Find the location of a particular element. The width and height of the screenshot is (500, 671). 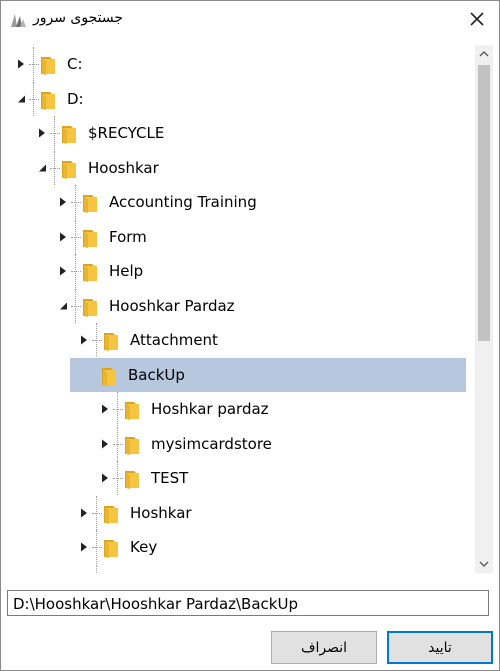

close-icon is located at coordinates (477, 19).